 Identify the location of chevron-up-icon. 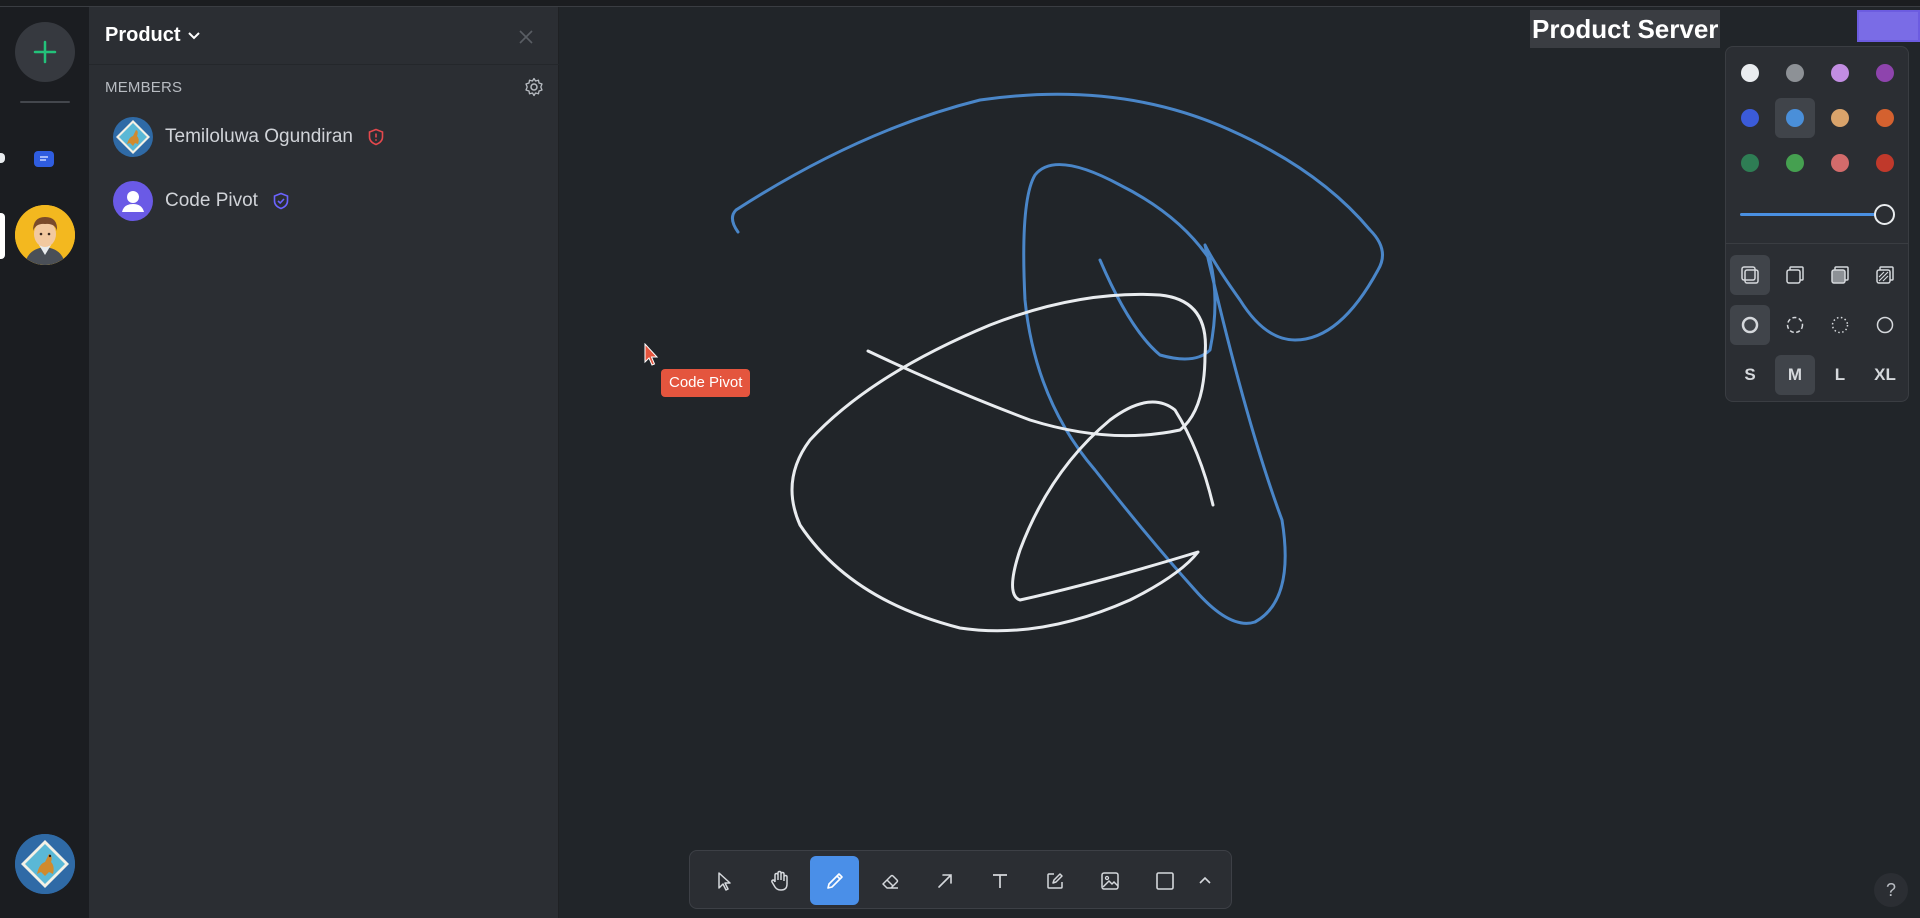
(1205, 880).